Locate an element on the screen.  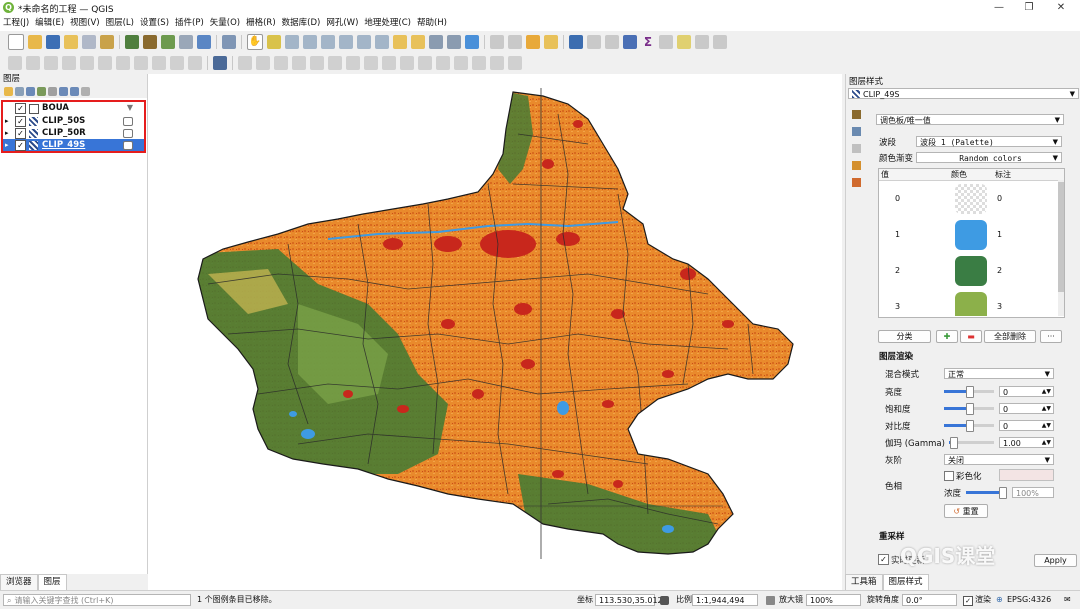
measure-icon is located at coordinates (666, 42).